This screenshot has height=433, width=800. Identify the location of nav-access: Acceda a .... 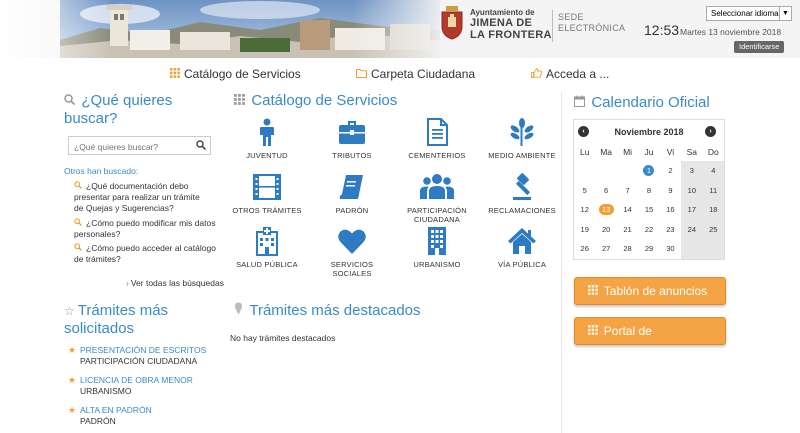
(570, 74).